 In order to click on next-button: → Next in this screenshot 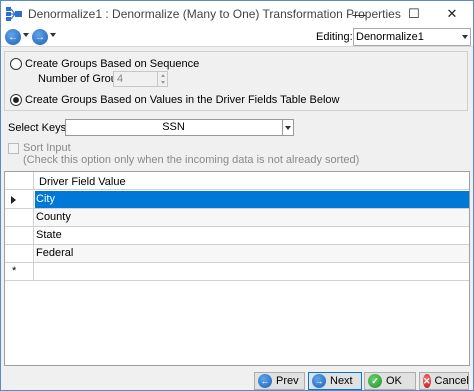, I will do `click(335, 381)`.